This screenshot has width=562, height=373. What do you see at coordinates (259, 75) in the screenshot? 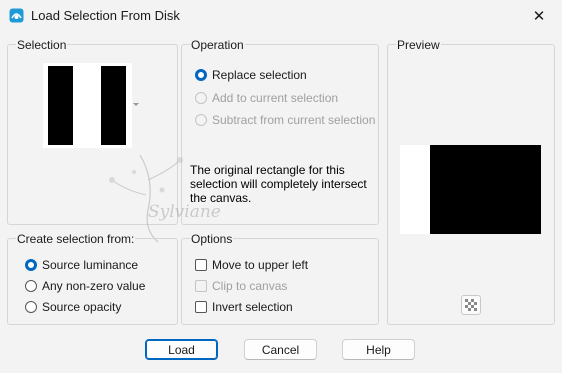
I see `radio-label: Replace selection` at bounding box center [259, 75].